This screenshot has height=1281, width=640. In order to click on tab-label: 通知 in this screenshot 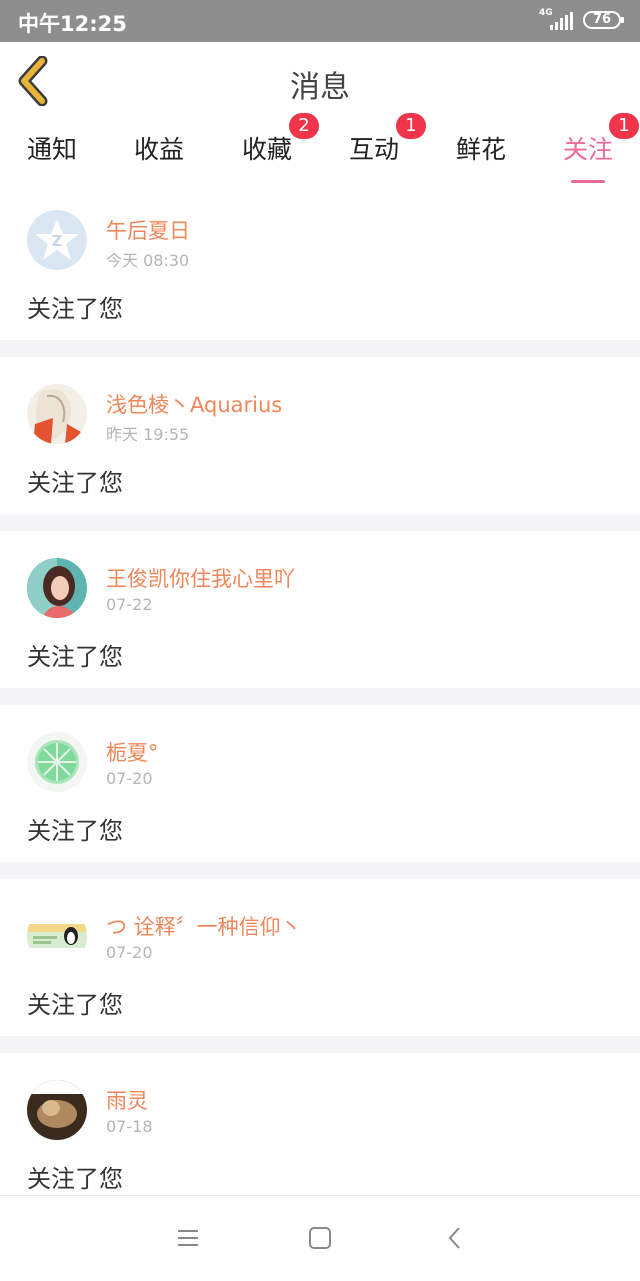, I will do `click(52, 149)`.